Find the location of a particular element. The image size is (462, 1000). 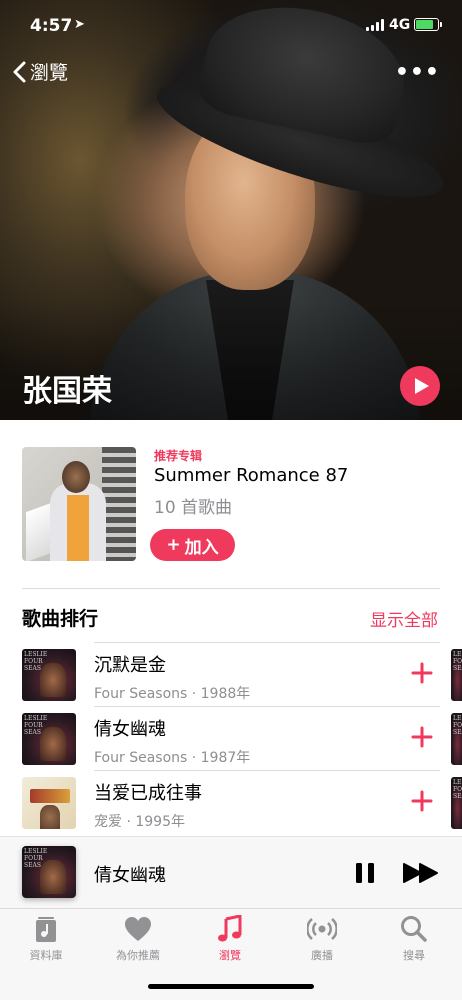

play-icon is located at coordinates (421, 386).